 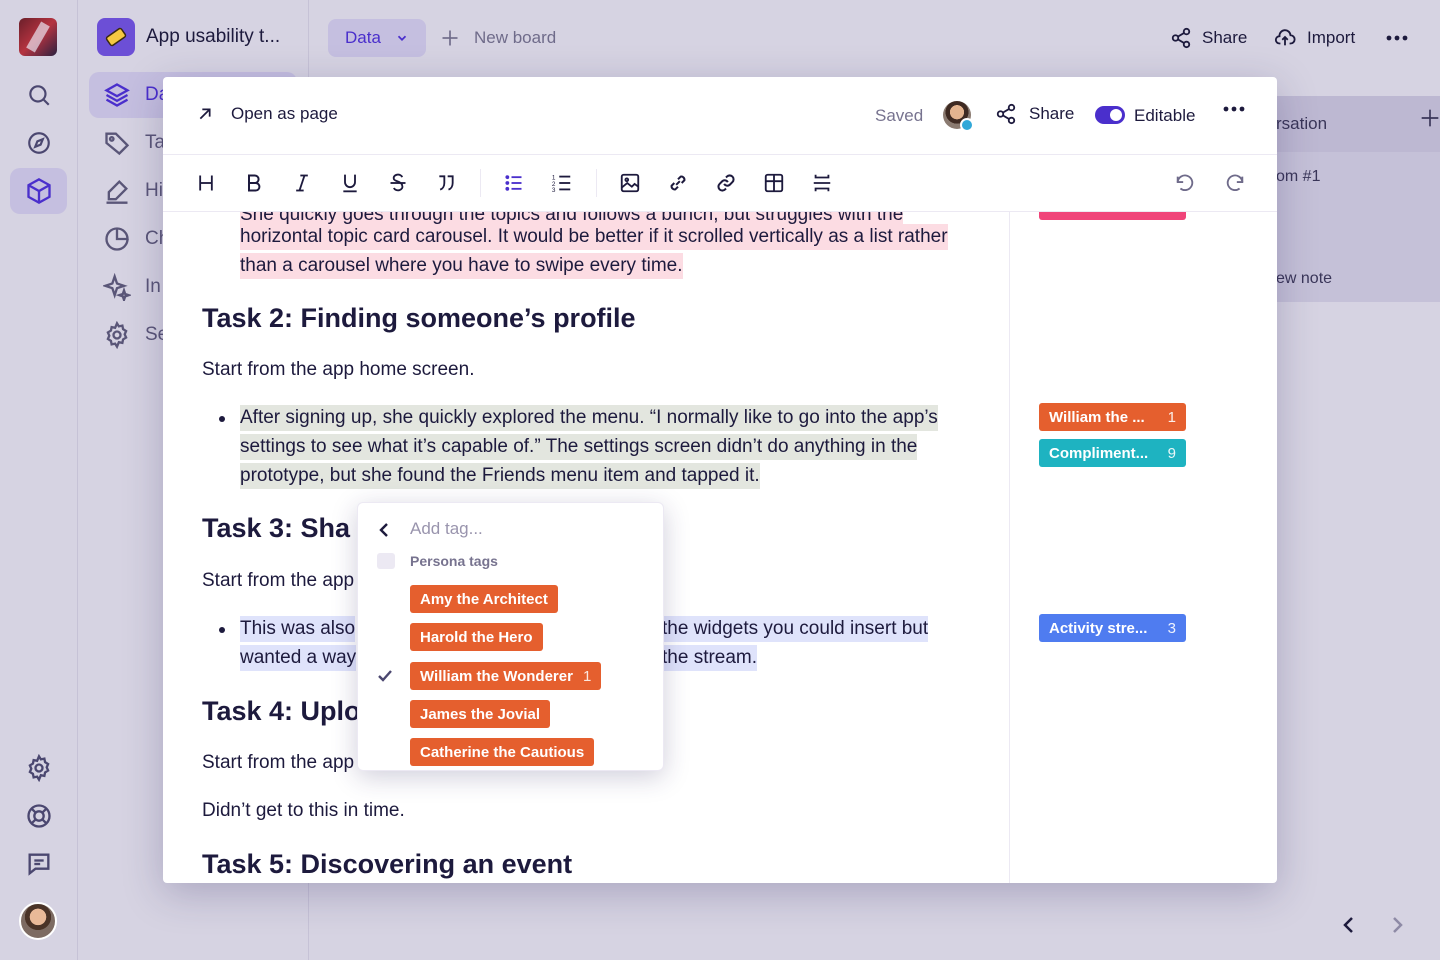 I want to click on highlighted-text: This was also, so click(x=298, y=628).